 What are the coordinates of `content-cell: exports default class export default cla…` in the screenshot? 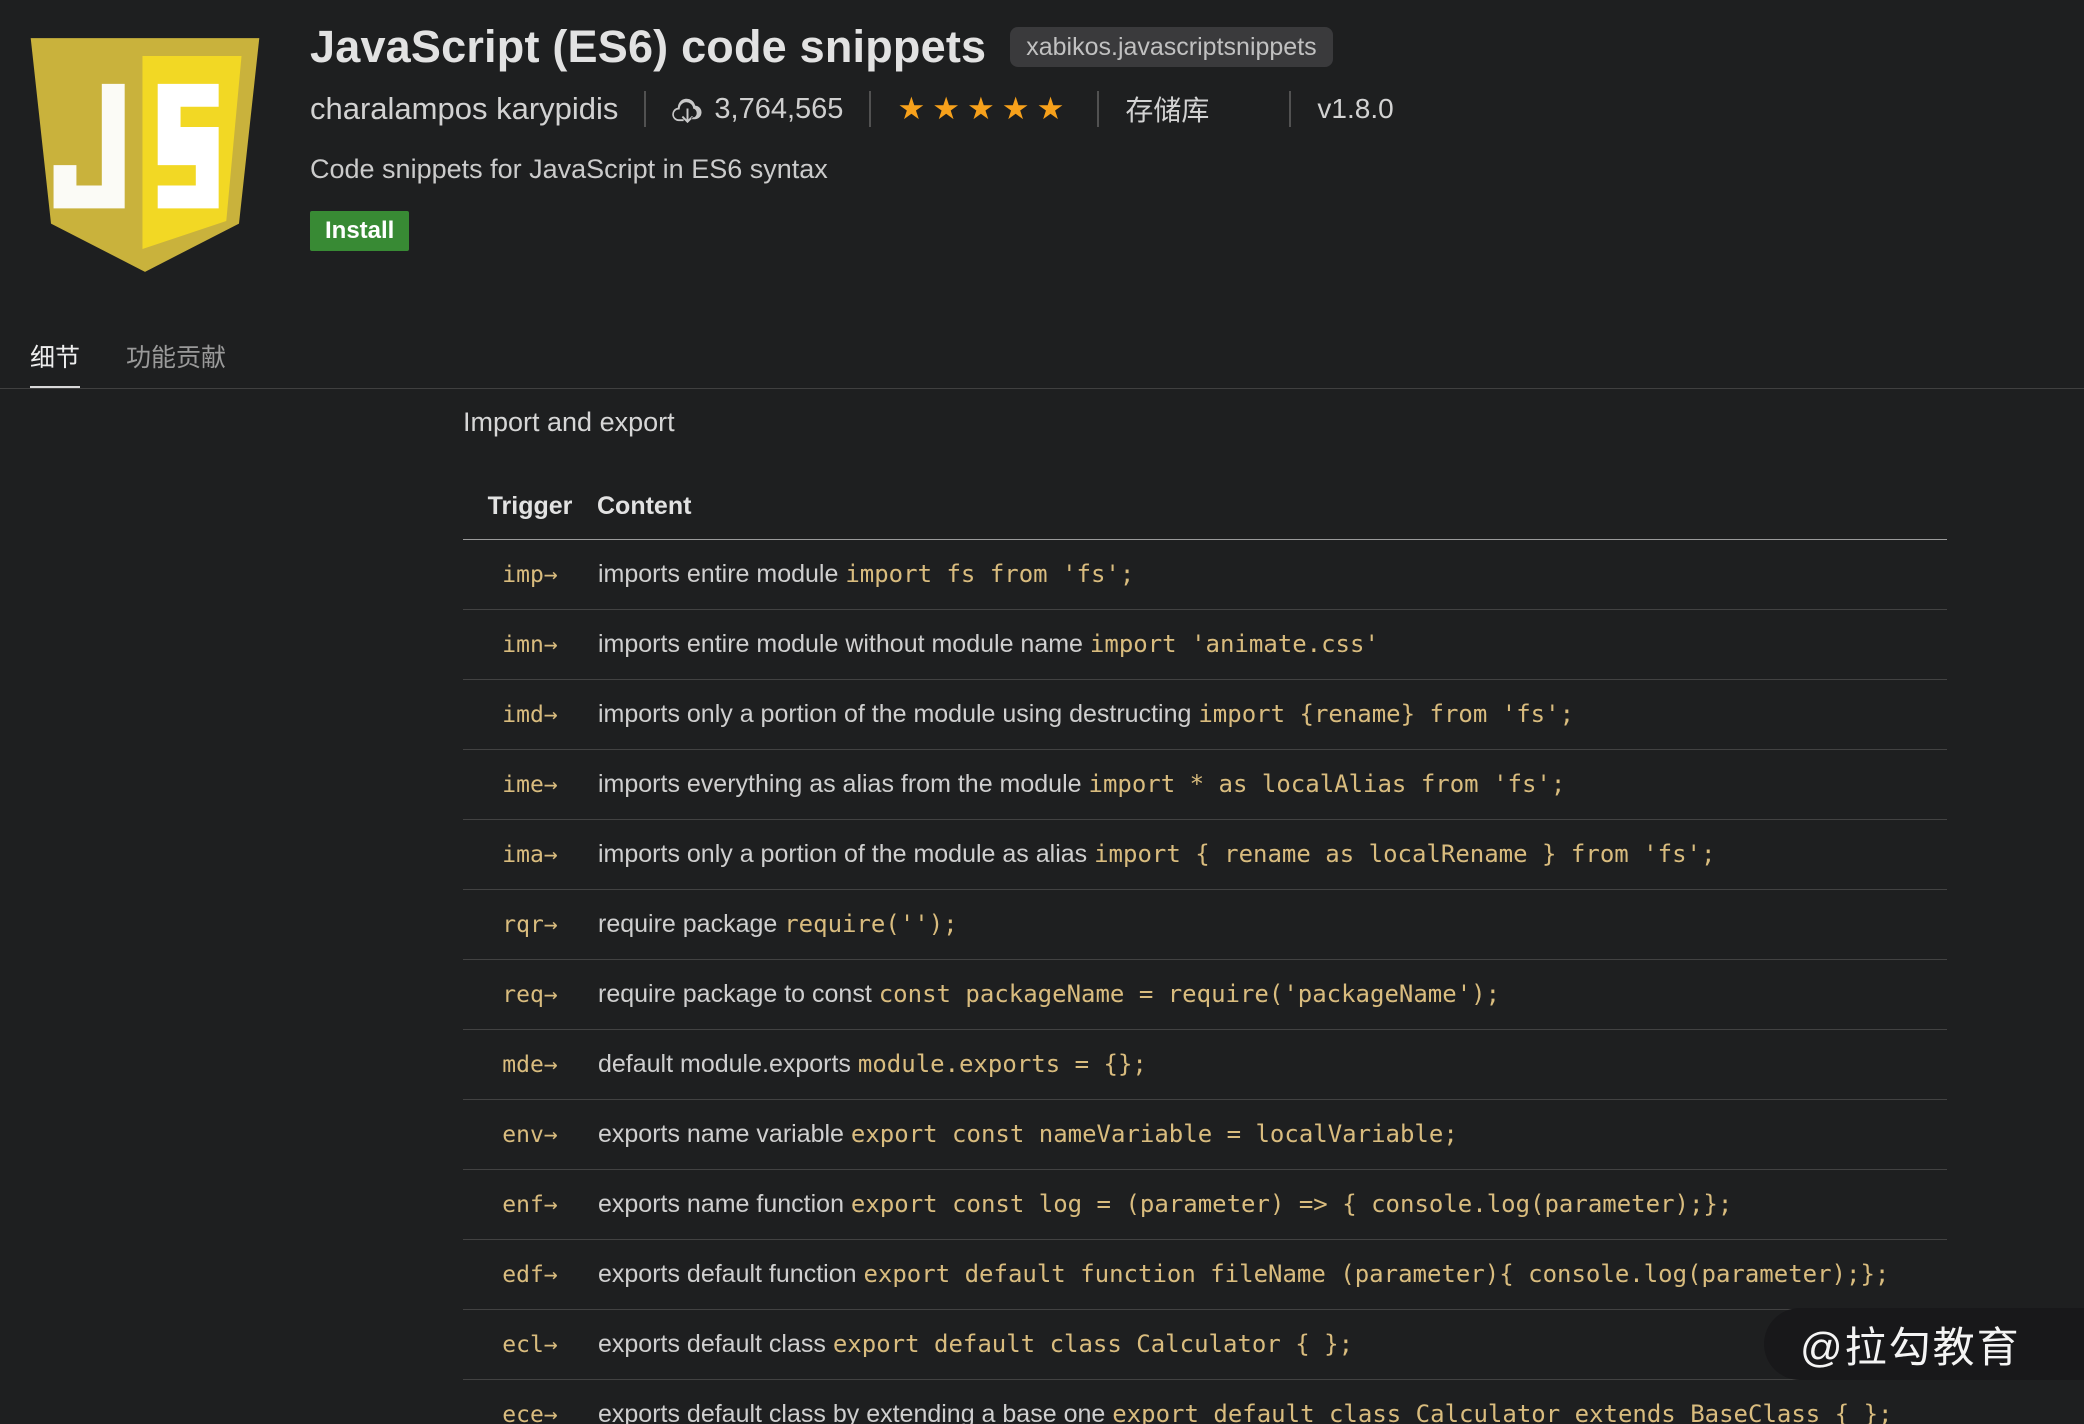 It's located at (1272, 1344).